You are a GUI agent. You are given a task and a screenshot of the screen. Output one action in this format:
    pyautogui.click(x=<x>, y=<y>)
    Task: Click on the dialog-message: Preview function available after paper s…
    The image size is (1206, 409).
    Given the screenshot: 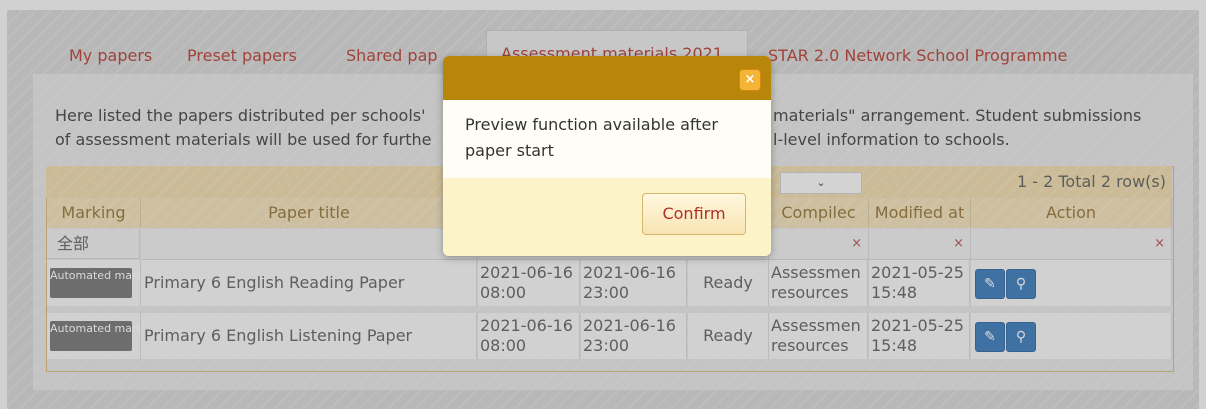 What is the action you would take?
    pyautogui.click(x=591, y=137)
    